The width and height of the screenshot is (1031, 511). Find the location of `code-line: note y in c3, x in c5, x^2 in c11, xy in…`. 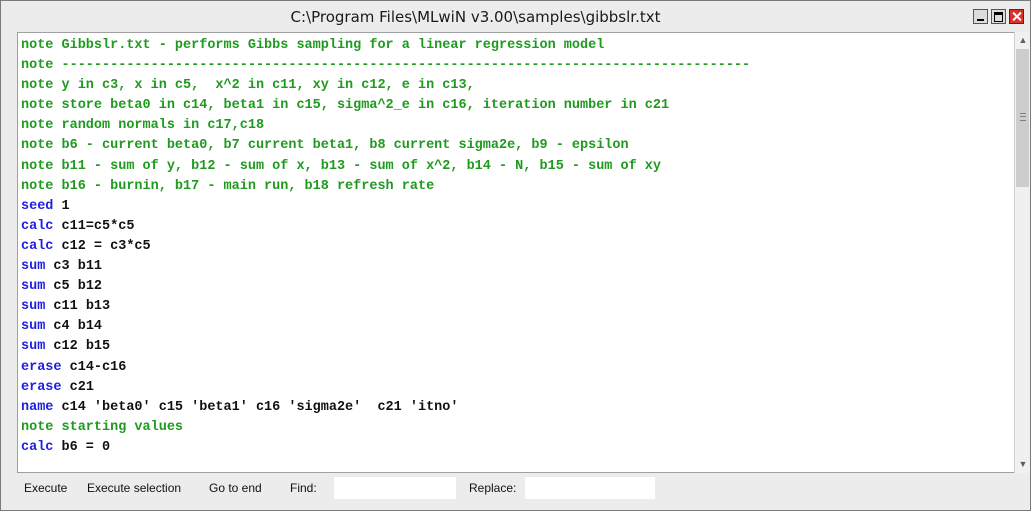

code-line: note y in c3, x in c5, x^2 in c11, xy in… is located at coordinates (516, 86).